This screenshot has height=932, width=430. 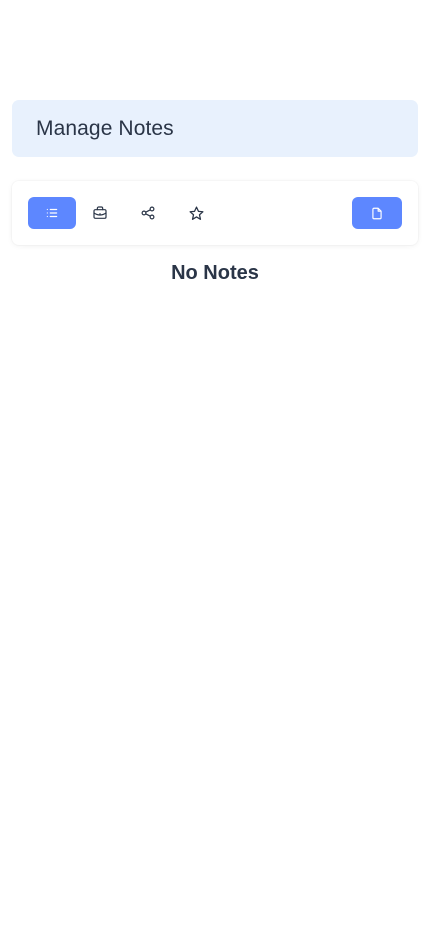 I want to click on notes-toolbar, so click(x=215, y=213).